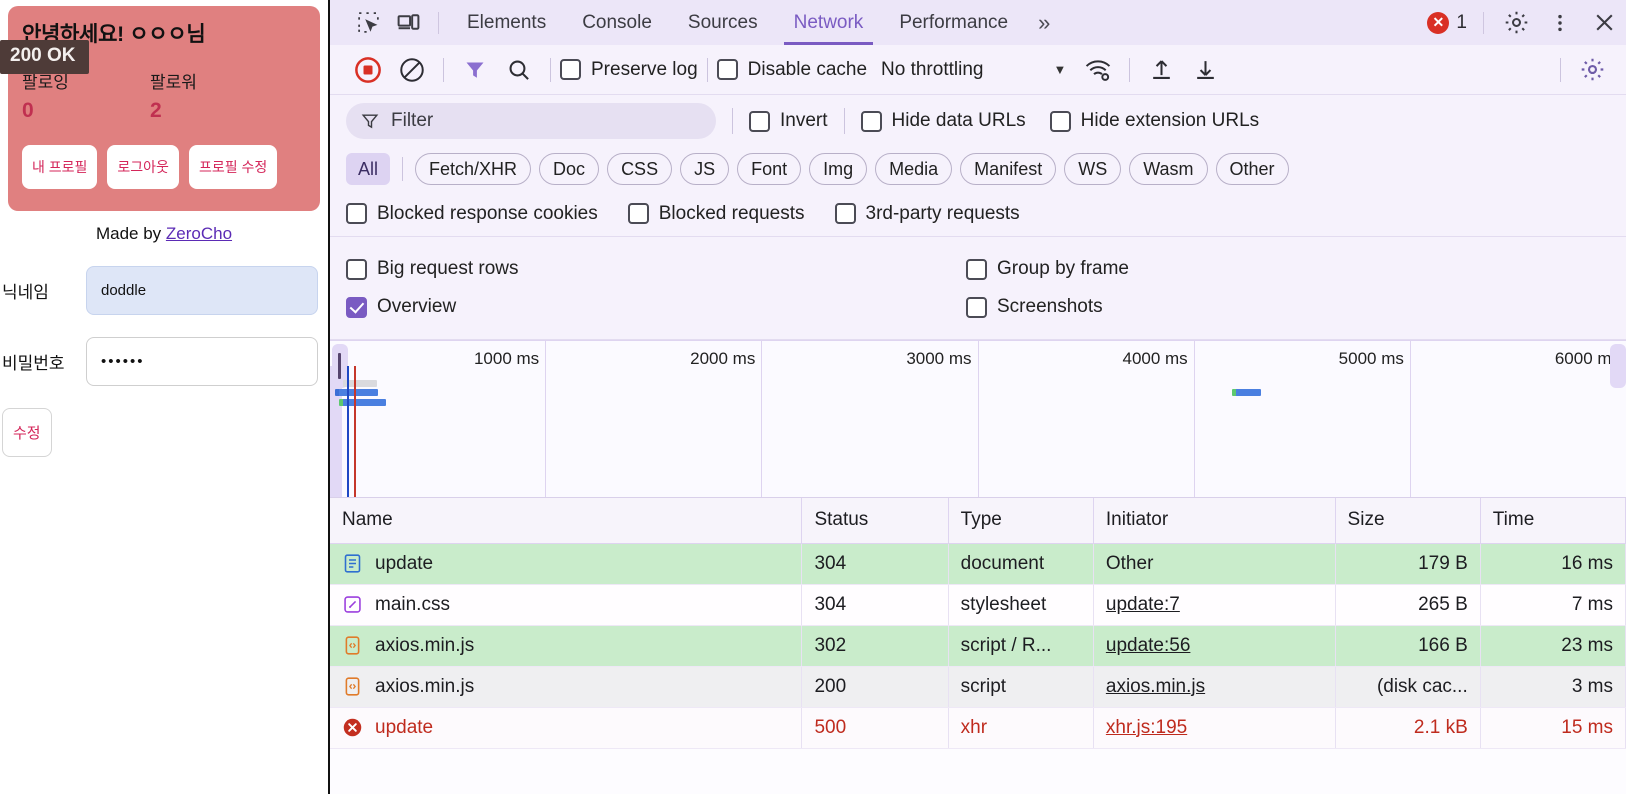 The height and width of the screenshot is (794, 1626). Describe the element at coordinates (953, 22) in the screenshot. I see `tab-performance: Performance` at that location.